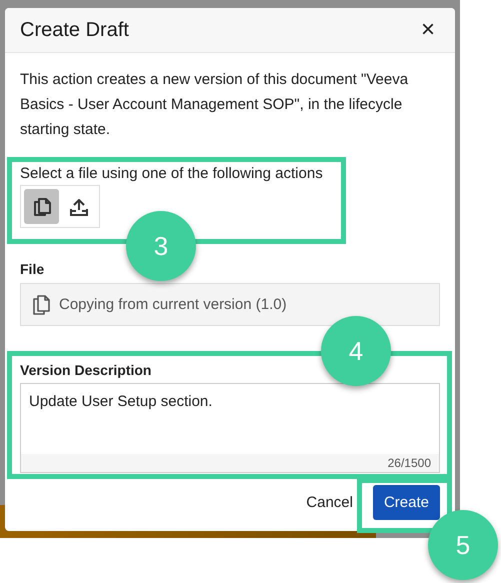  What do you see at coordinates (329, 502) in the screenshot?
I see `cancel-button: Cancel` at bounding box center [329, 502].